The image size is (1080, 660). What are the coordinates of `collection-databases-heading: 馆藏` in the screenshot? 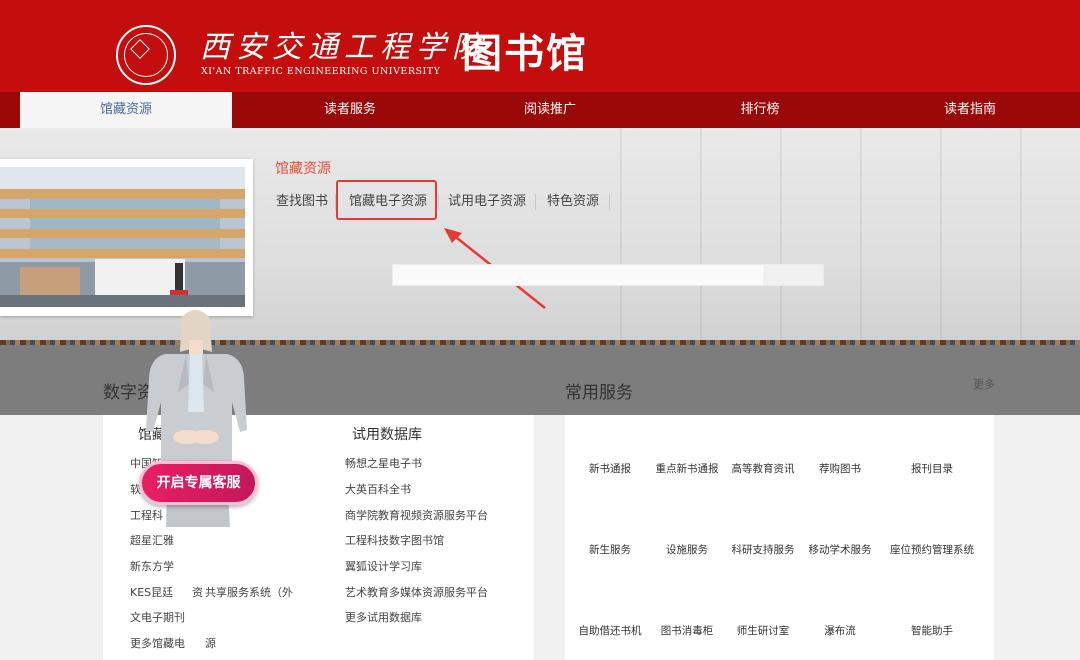 It's located at (152, 435).